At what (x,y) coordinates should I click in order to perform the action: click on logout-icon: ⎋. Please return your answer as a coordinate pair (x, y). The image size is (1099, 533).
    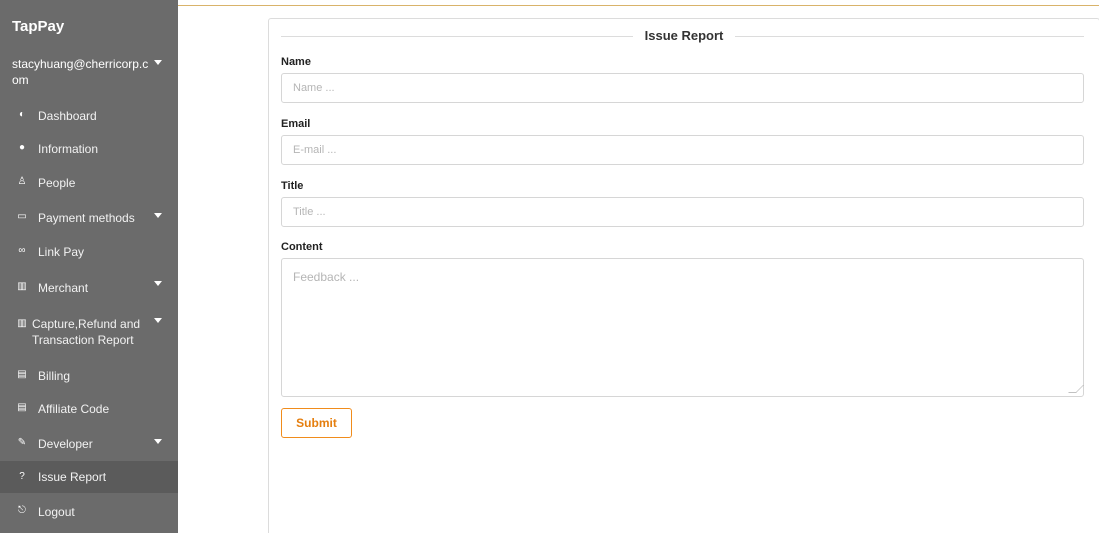
    Looking at the image, I should click on (22, 510).